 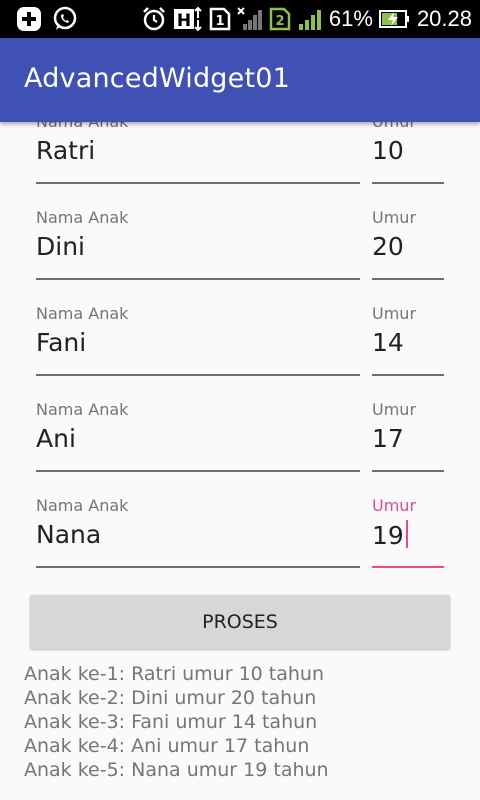 I want to click on add-icon, so click(x=29, y=19).